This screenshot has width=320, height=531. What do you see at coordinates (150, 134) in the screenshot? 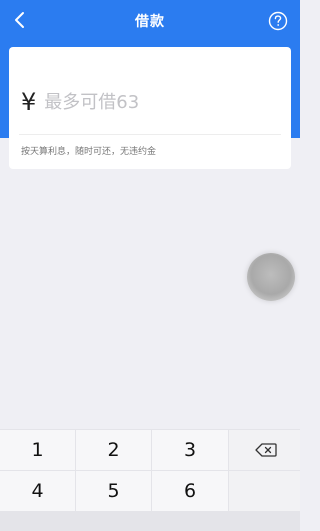
I see `card-divider` at bounding box center [150, 134].